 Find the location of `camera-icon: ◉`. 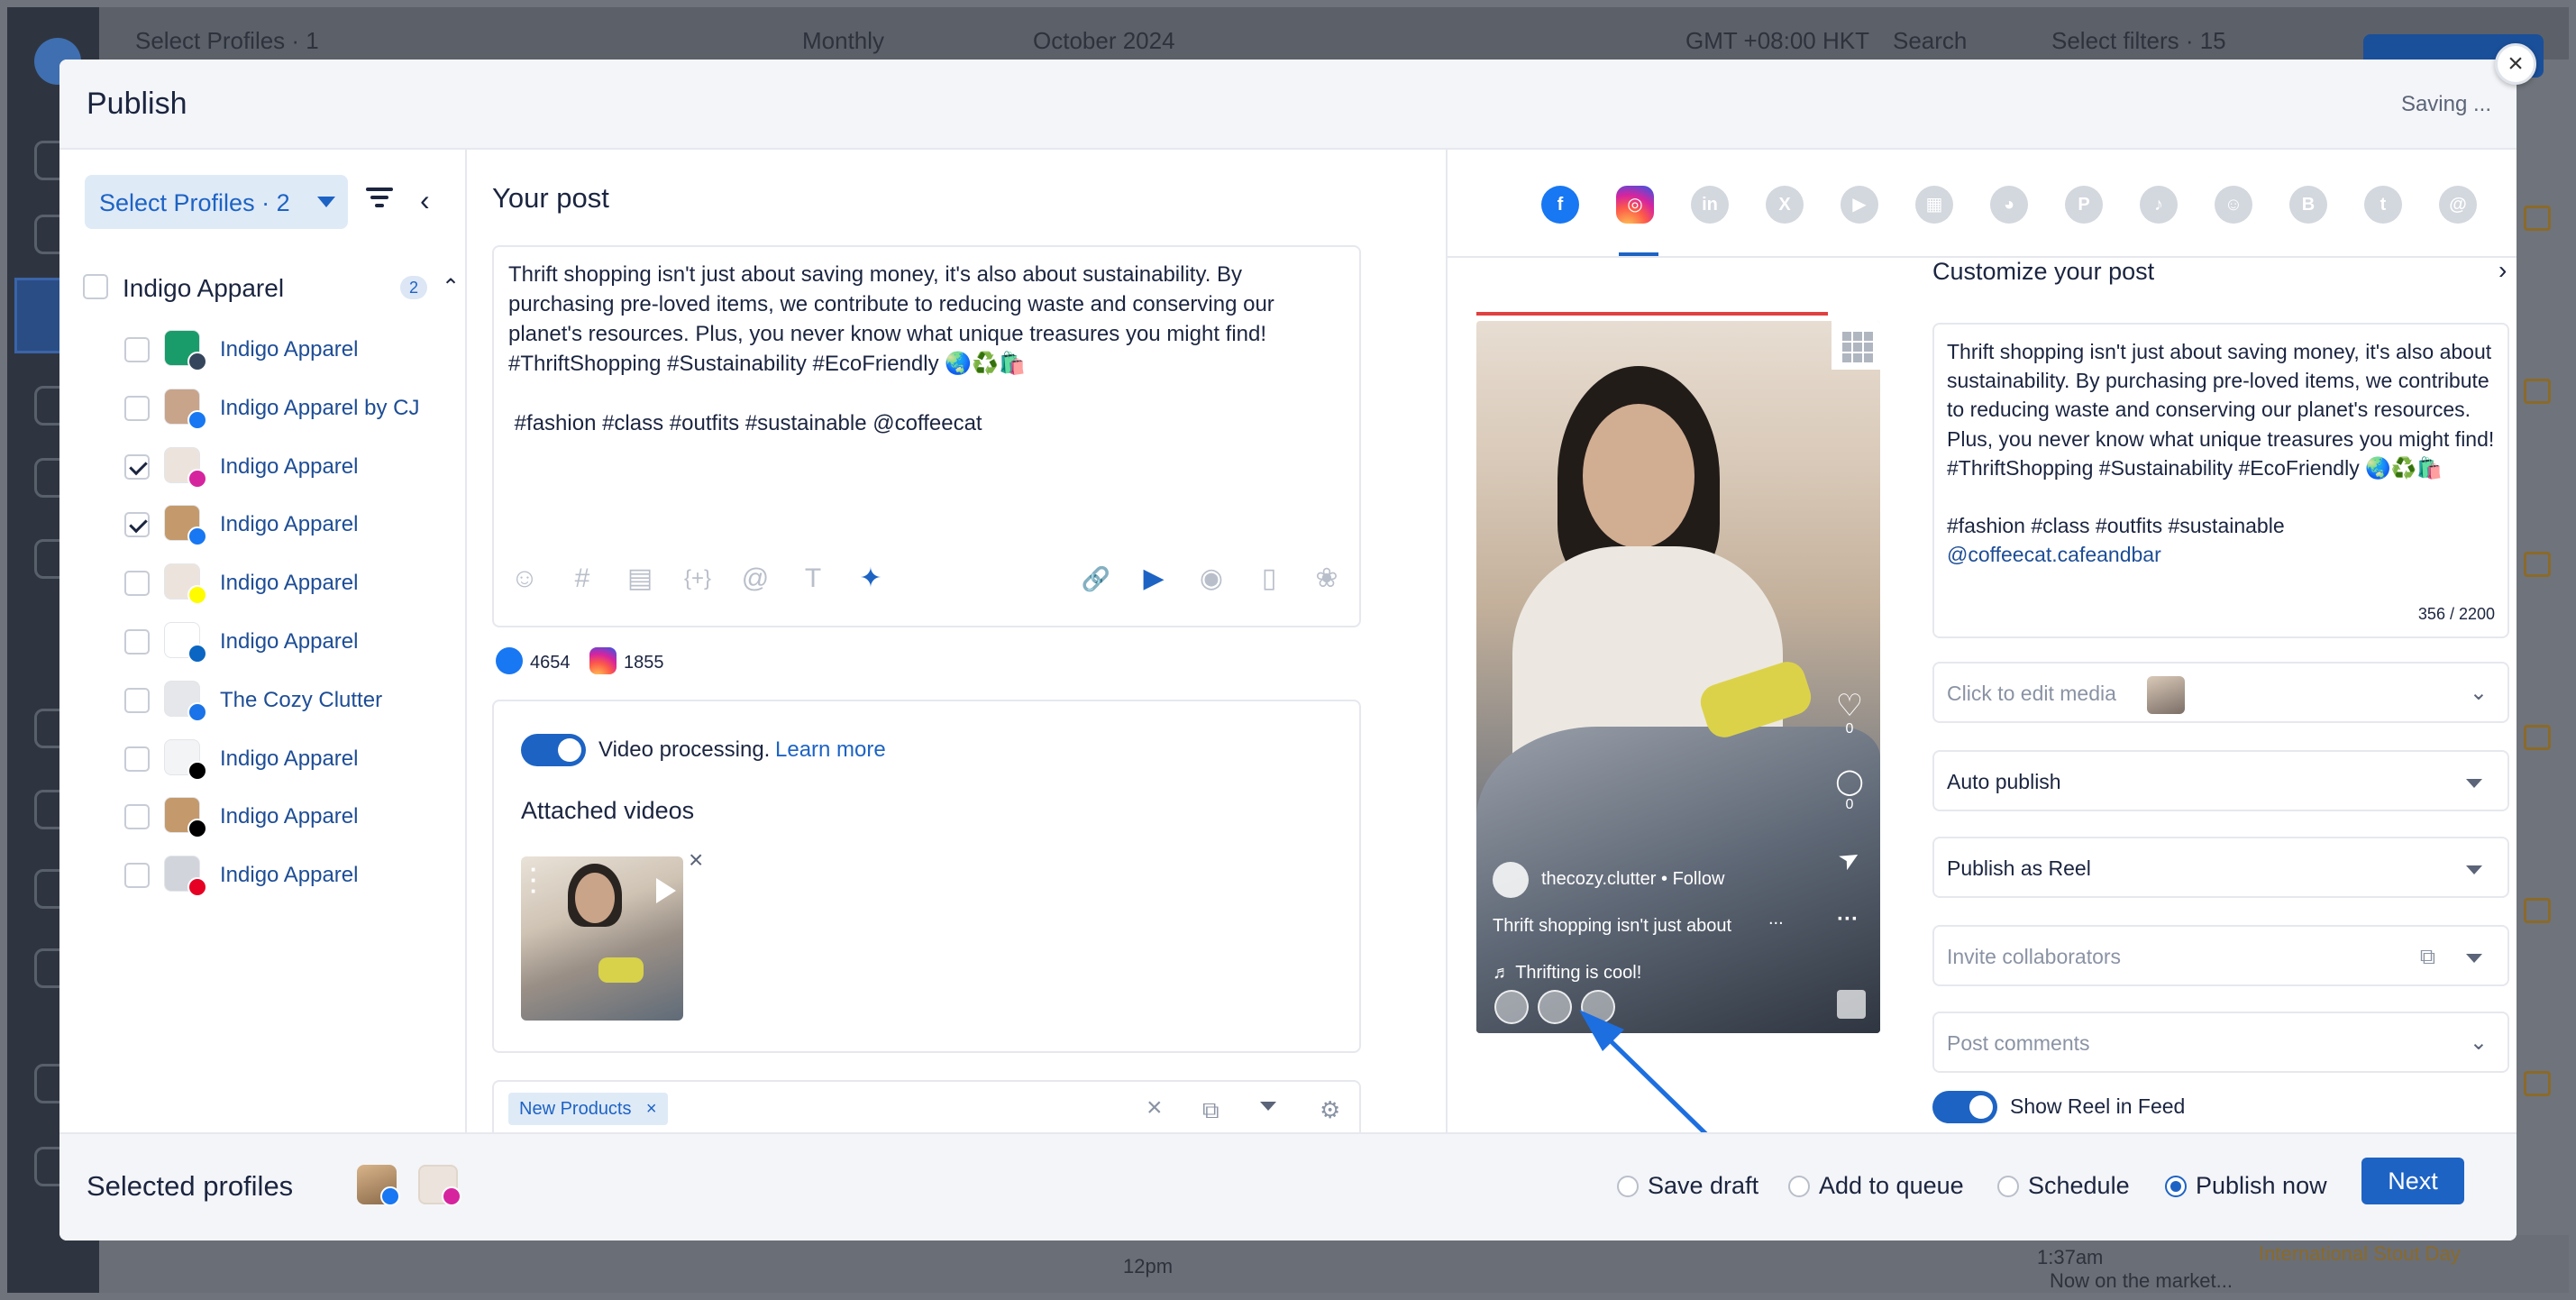

camera-icon: ◉ is located at coordinates (1211, 579).